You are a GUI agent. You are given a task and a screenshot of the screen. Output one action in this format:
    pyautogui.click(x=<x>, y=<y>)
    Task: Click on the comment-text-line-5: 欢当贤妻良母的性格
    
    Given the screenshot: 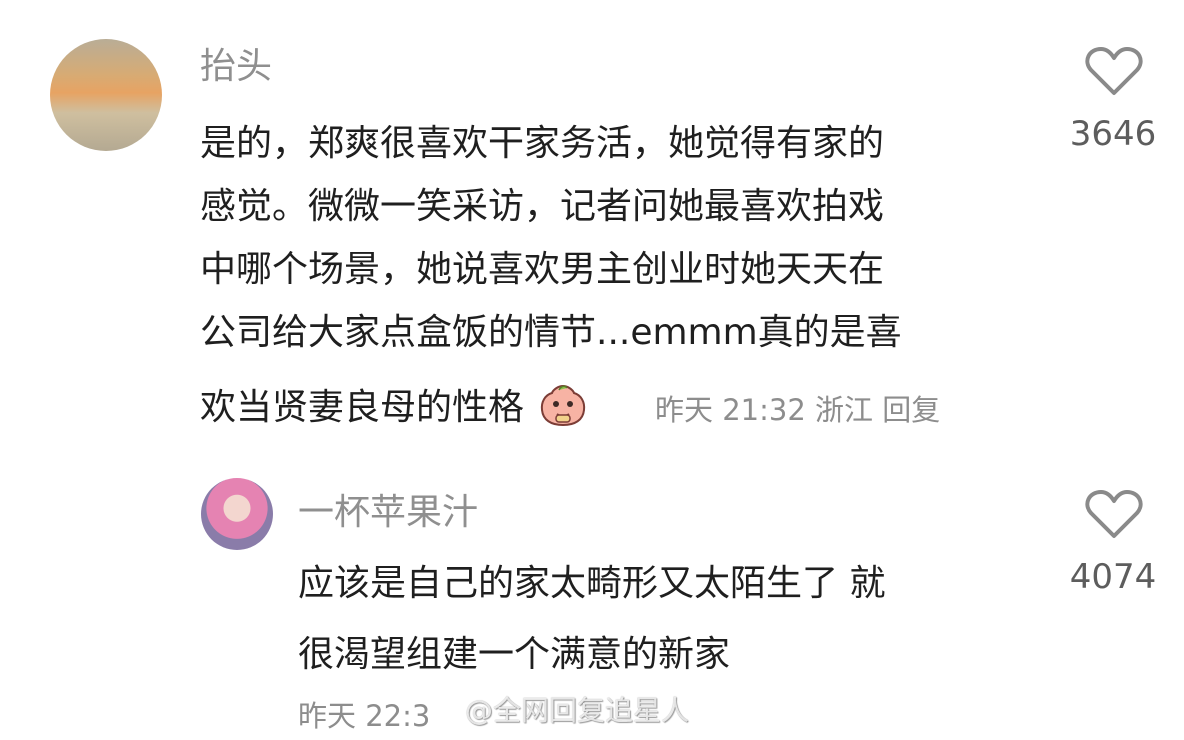 What is the action you would take?
    pyautogui.click(x=393, y=407)
    